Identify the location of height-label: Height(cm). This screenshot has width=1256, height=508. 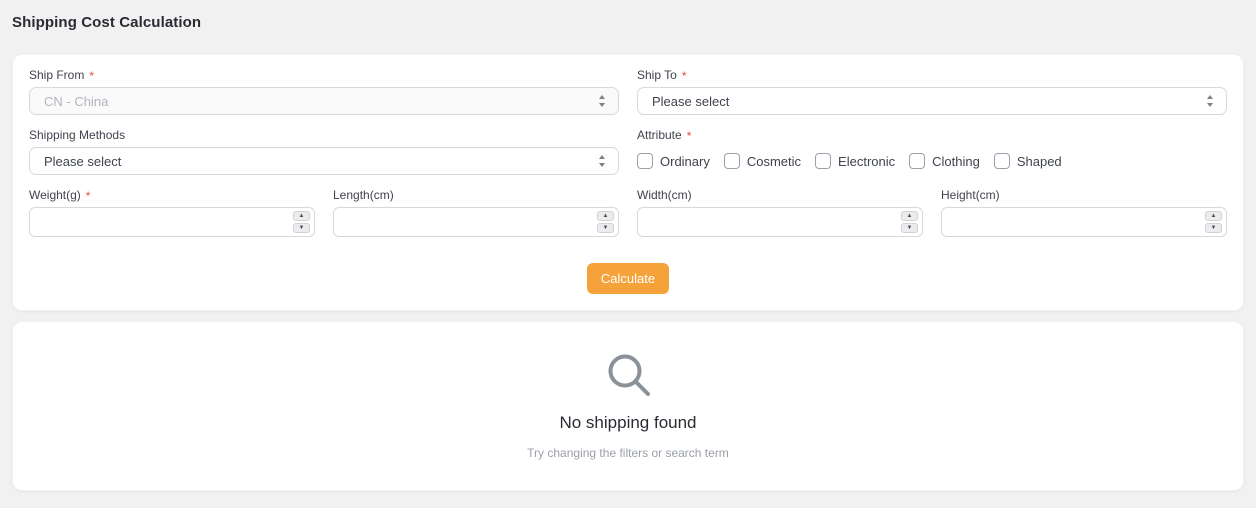
(1084, 194).